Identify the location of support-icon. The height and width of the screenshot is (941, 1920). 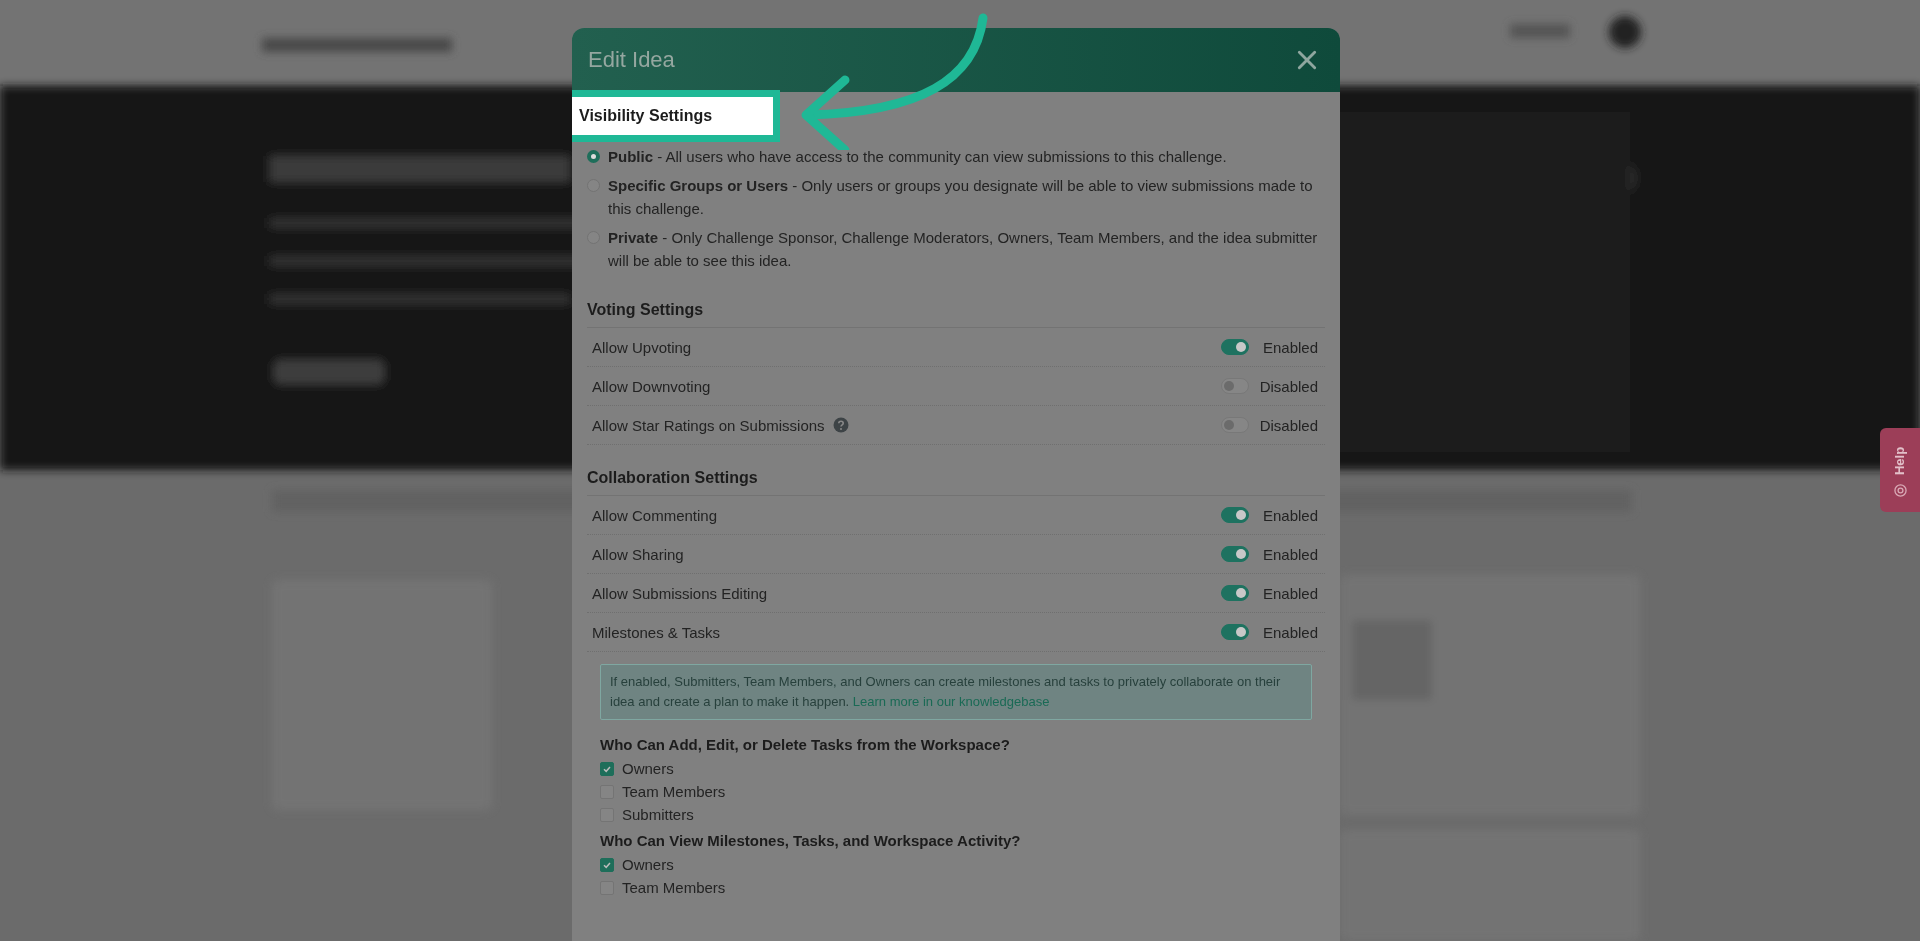
(1900, 490).